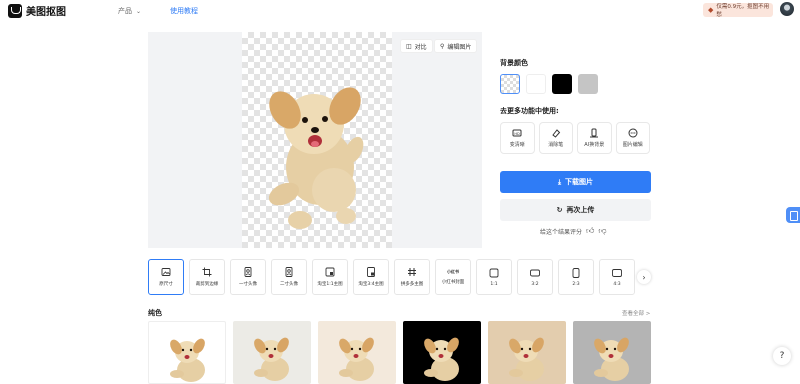  Describe the element at coordinates (575, 138) in the screenshot. I see `more-tools-list: HD 变清晰 消除笔 AI换背景 图片编辑` at that location.